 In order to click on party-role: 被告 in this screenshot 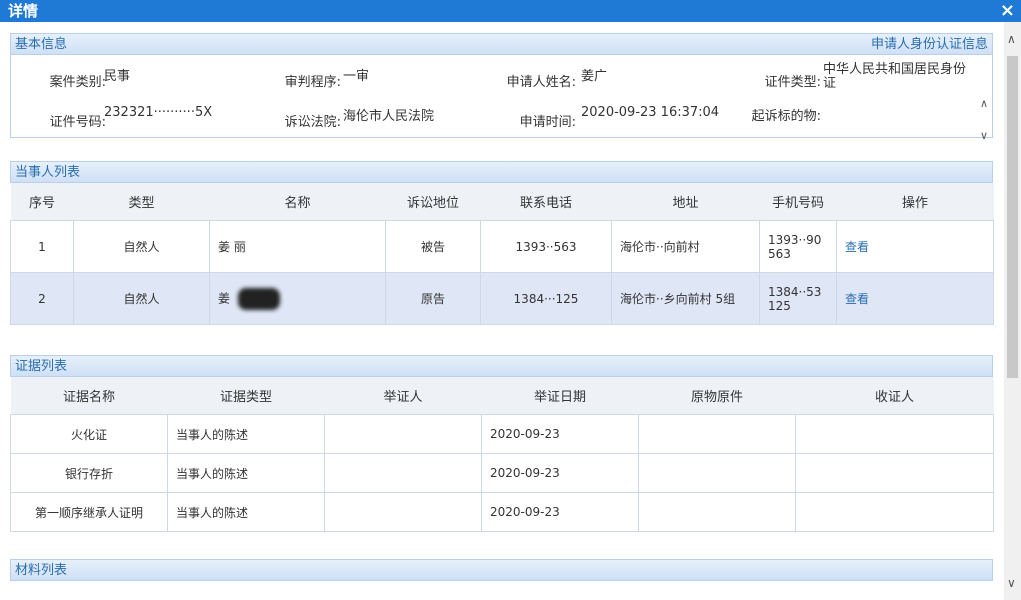, I will do `click(433, 246)`.